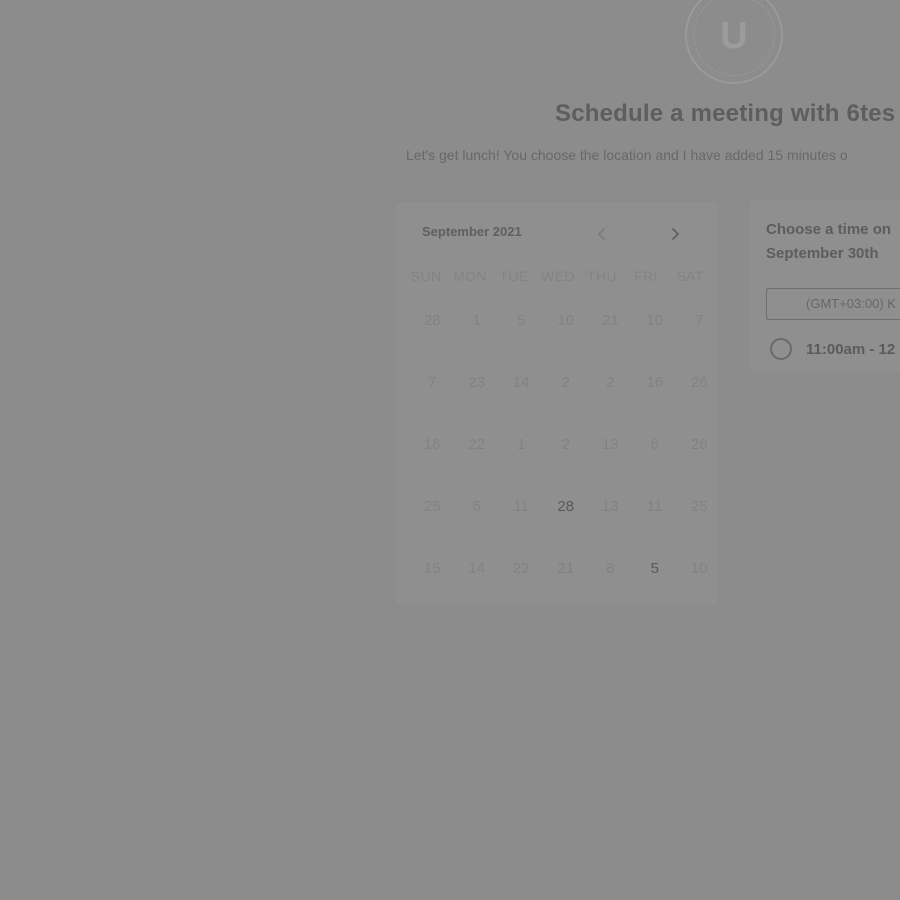 The width and height of the screenshot is (900, 900). Describe the element at coordinates (690, 276) in the screenshot. I see `weekday-label: SAT` at that location.